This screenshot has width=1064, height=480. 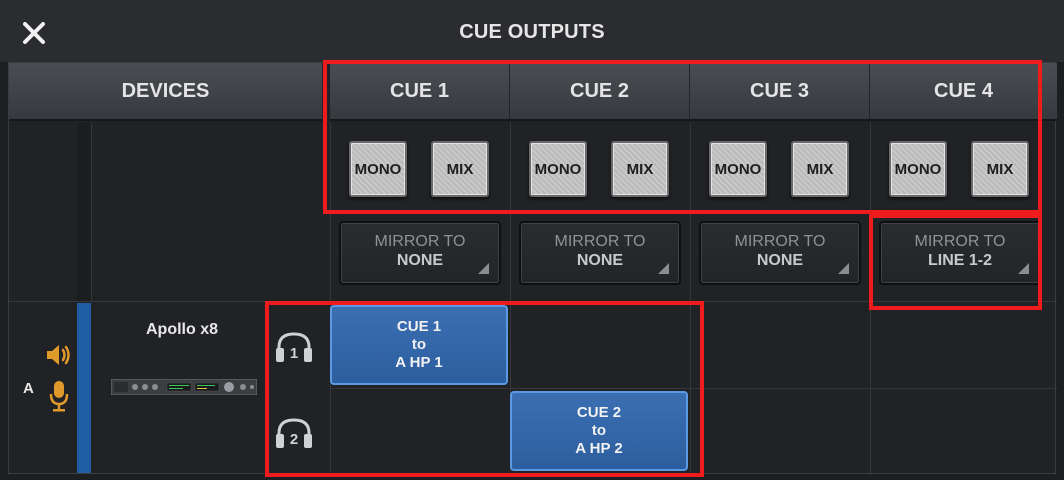 What do you see at coordinates (59, 396) in the screenshot?
I see `microphone-icon` at bounding box center [59, 396].